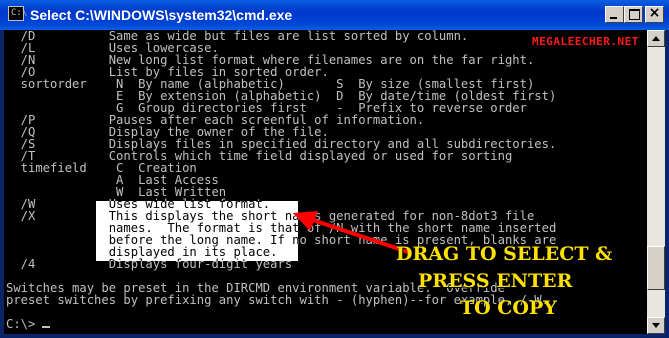  I want to click on annotation-line-1: DRAG TO SELECT &, so click(504, 254).